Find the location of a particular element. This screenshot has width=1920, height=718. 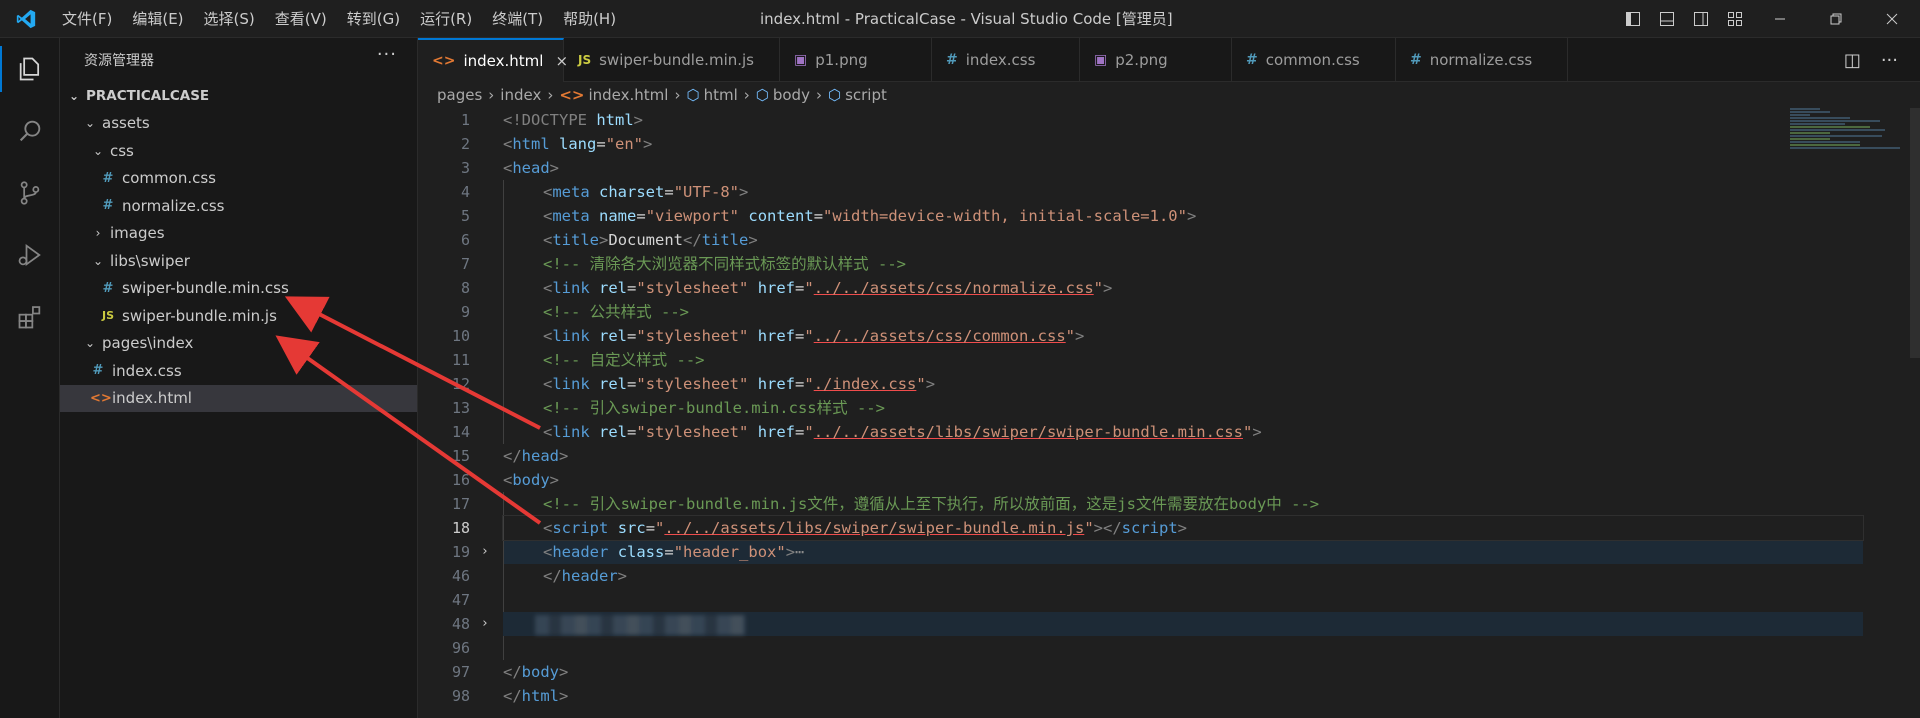

tree-label: libs\swiper is located at coordinates (150, 260).